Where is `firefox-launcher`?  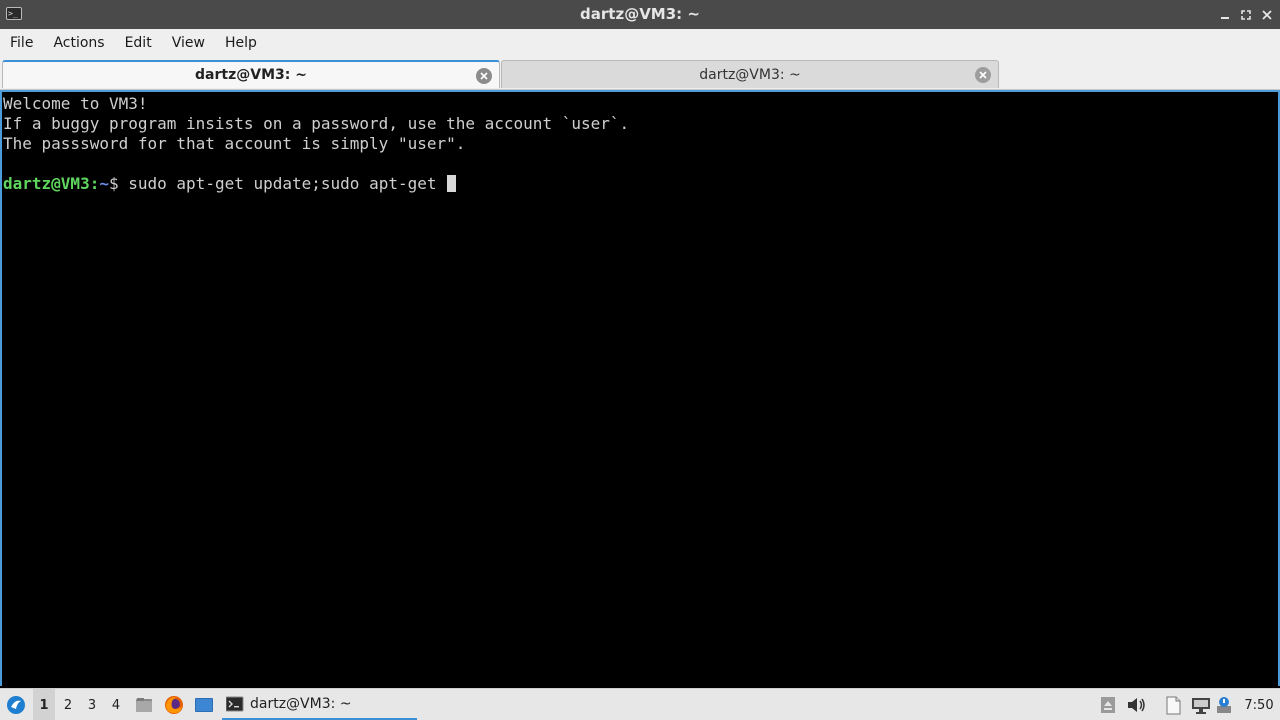 firefox-launcher is located at coordinates (174, 704).